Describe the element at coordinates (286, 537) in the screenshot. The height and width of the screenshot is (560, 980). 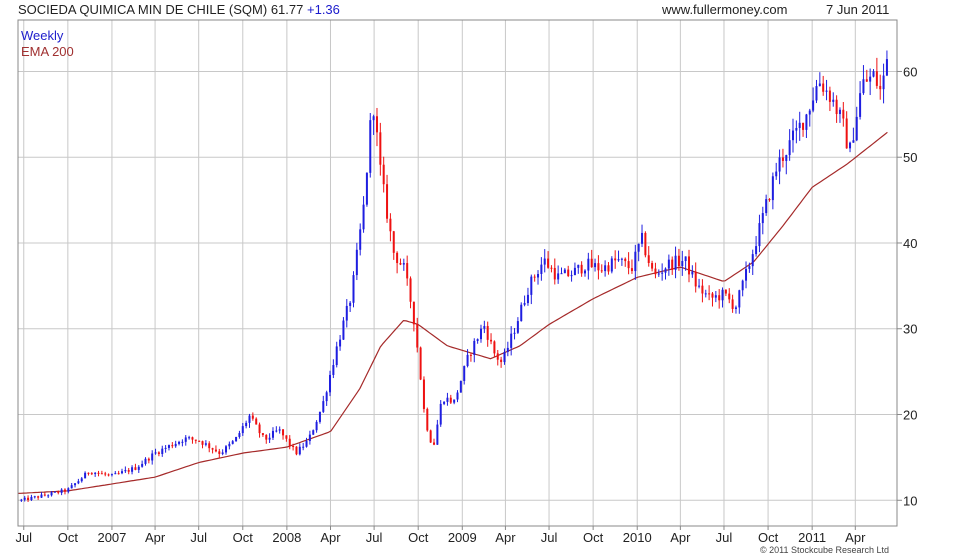
I see `x-tick-label-6: 2008` at that location.